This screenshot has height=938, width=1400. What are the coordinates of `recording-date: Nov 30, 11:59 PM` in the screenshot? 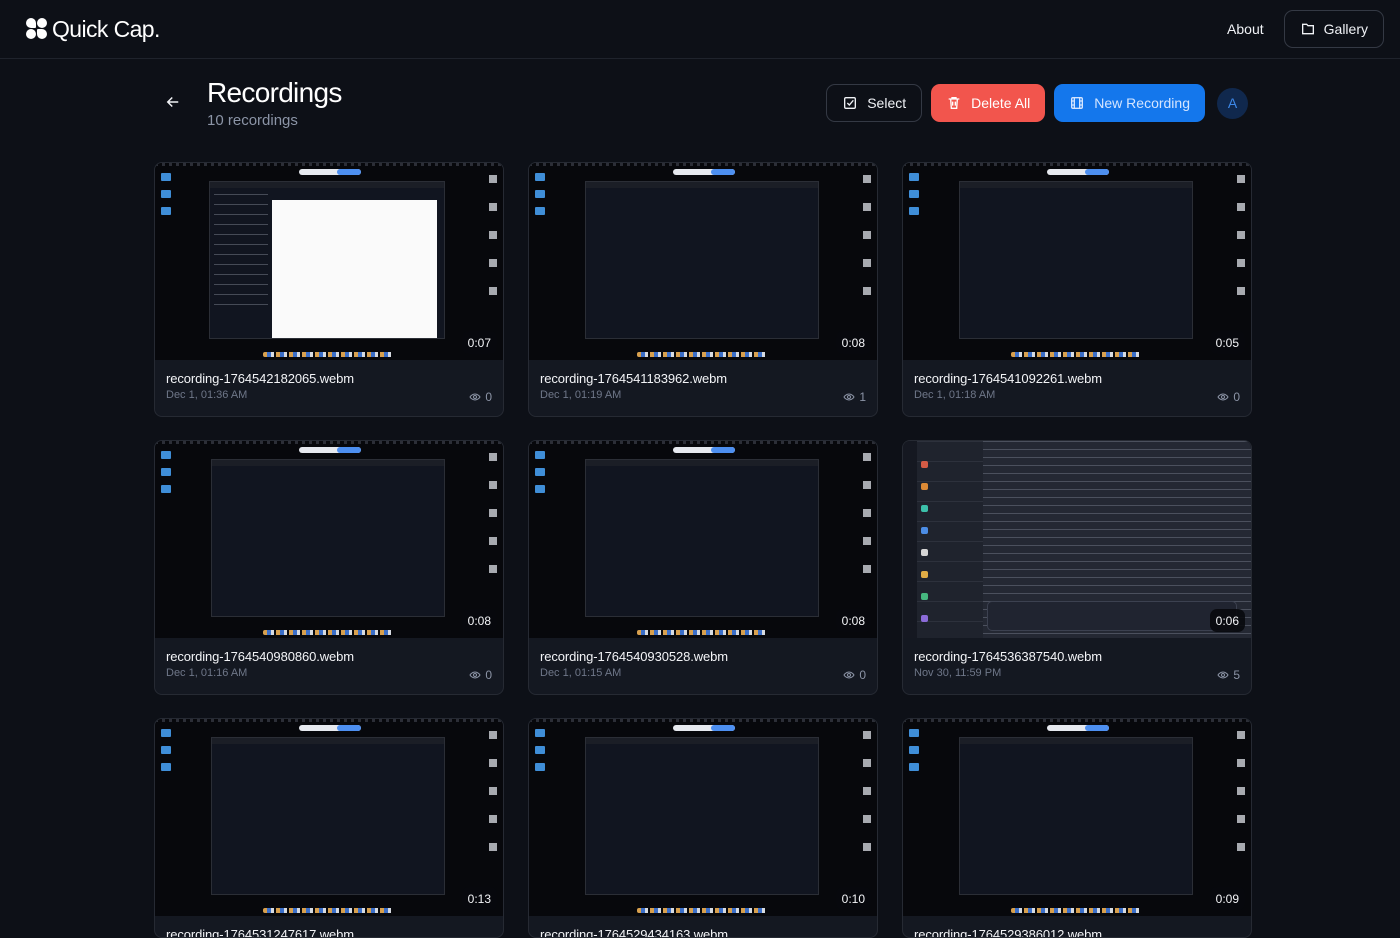 It's located at (958, 673).